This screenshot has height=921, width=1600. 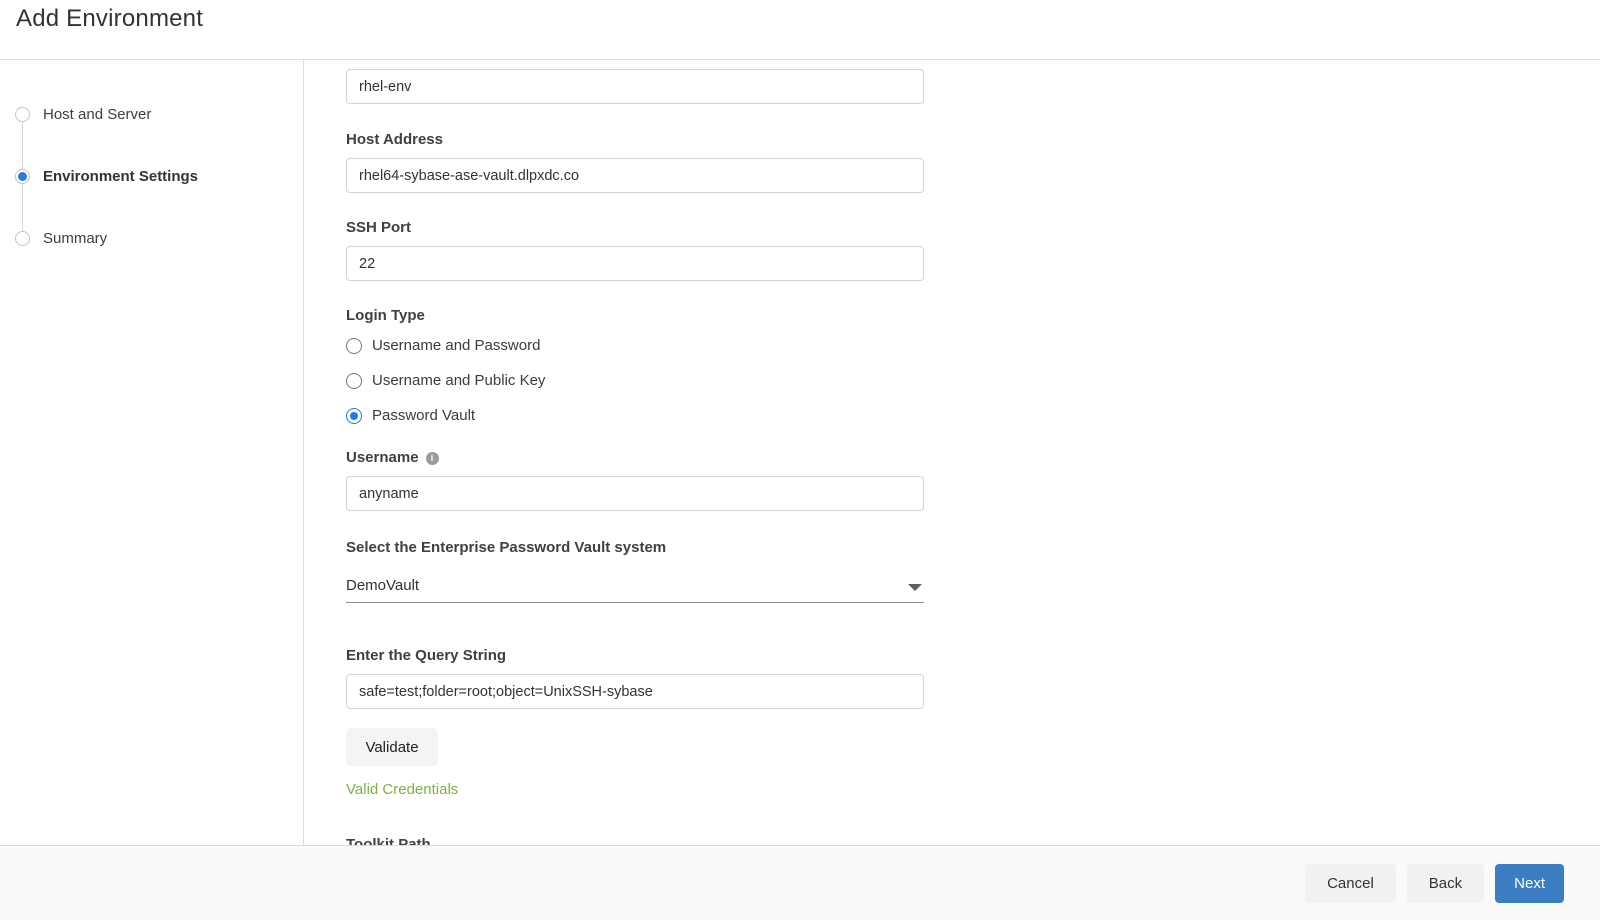 I want to click on cancel-button: Cancel, so click(x=1350, y=883).